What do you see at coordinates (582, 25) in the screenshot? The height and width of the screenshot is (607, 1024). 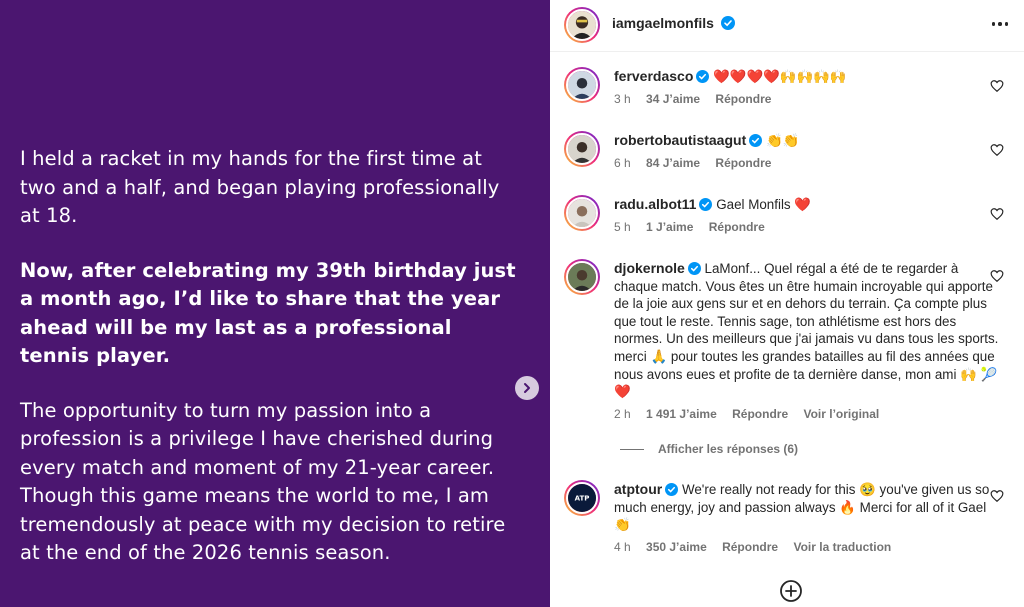 I see `header-avatar` at bounding box center [582, 25].